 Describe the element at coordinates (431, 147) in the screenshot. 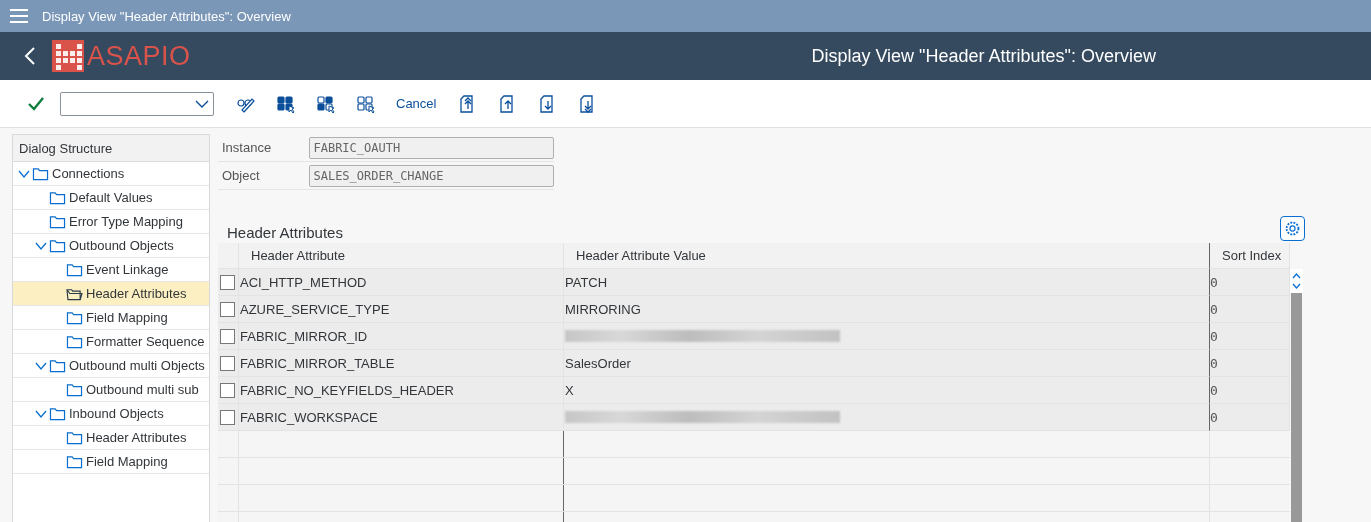

I see `input-field: FABRIC_OAUTH` at that location.